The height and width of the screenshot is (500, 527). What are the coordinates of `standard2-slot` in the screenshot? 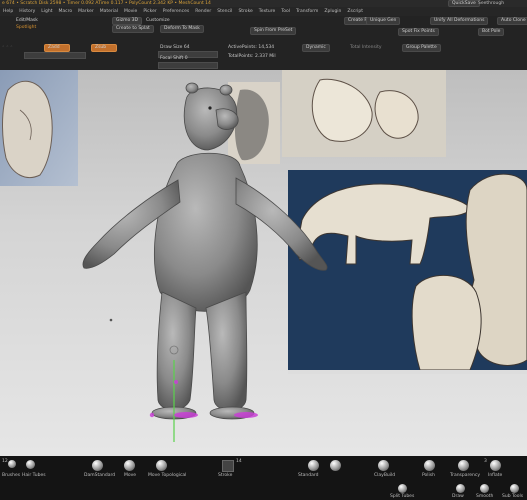 It's located at (335, 465).